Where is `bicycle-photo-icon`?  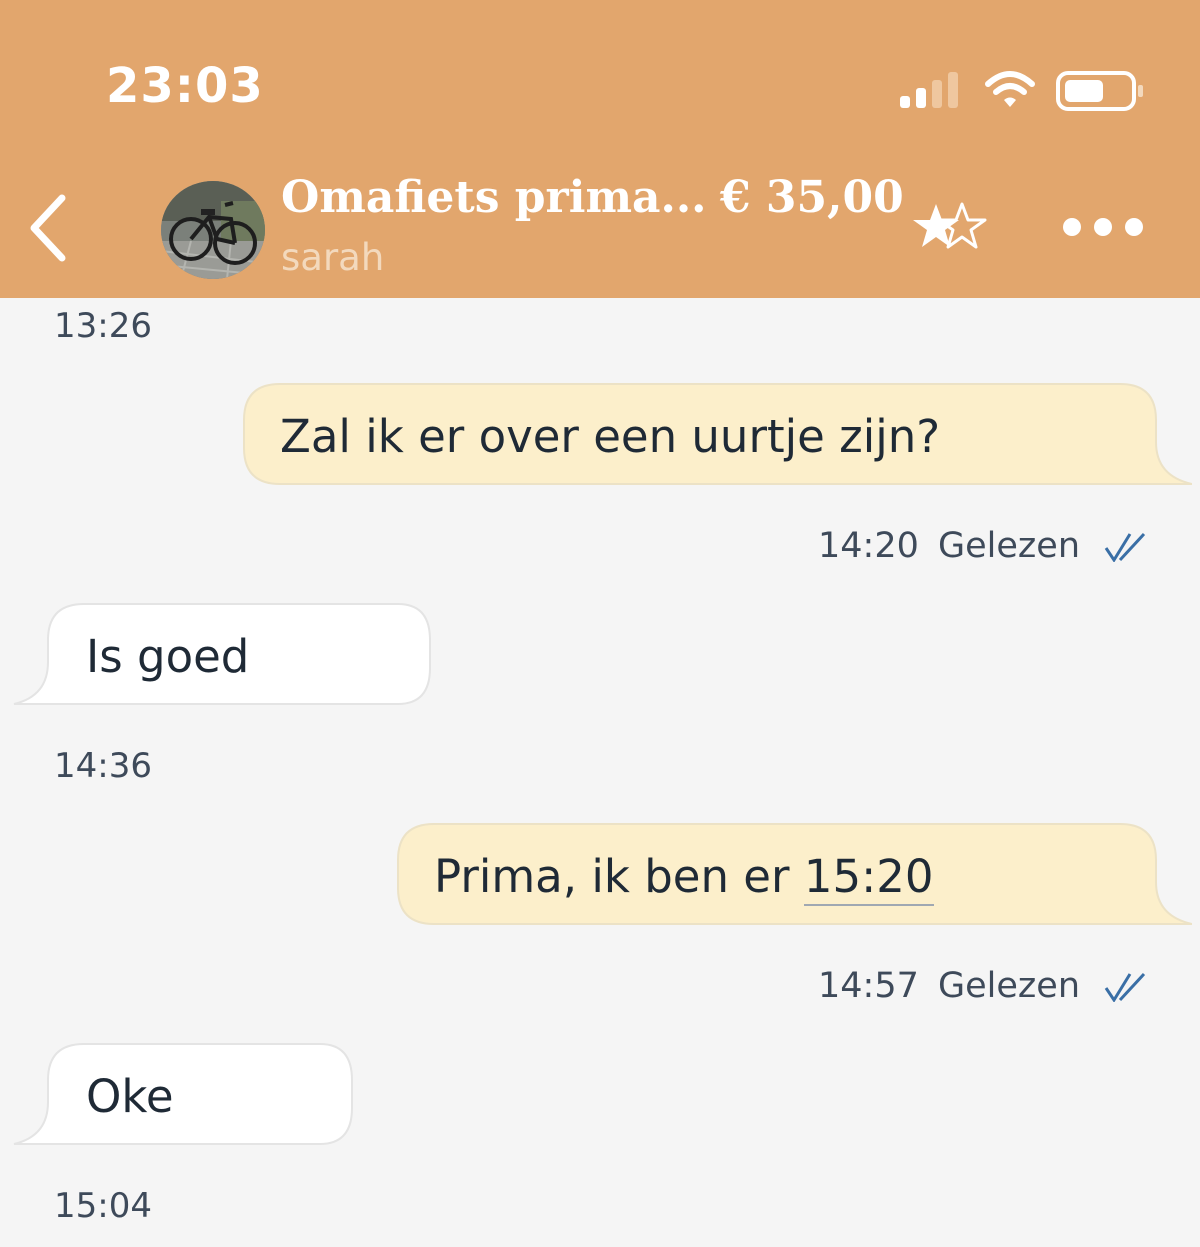 bicycle-photo-icon is located at coordinates (213, 230).